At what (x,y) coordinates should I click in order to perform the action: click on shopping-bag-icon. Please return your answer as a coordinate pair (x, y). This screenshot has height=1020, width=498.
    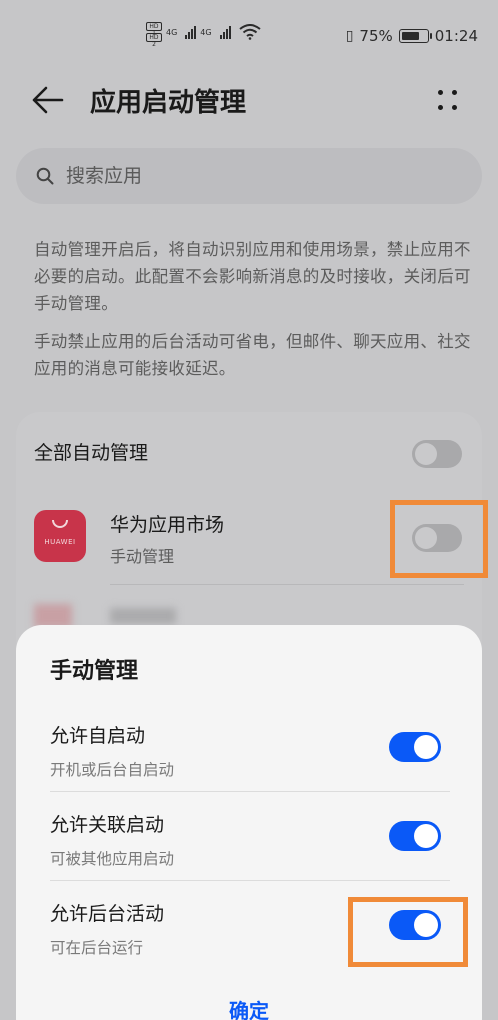
    Looking at the image, I should click on (60, 524).